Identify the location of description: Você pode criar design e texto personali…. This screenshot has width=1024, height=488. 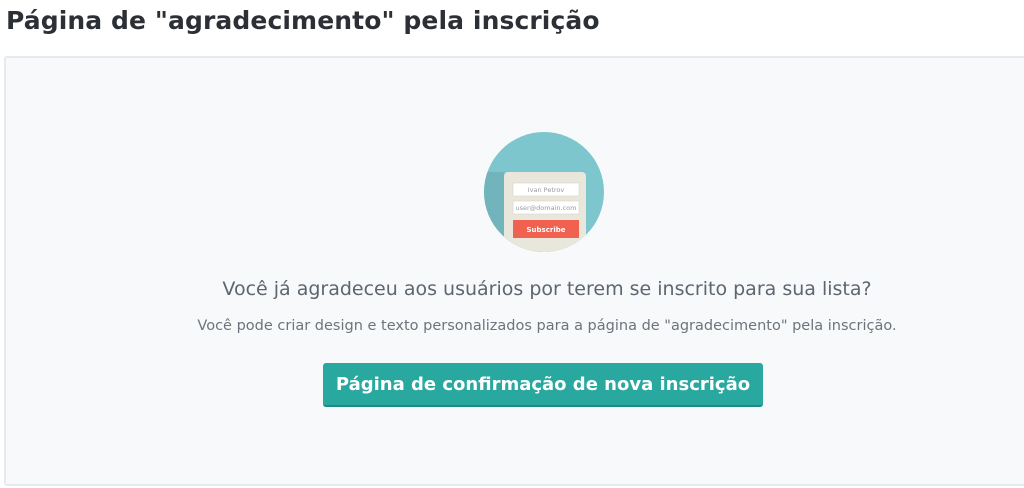
(547, 326).